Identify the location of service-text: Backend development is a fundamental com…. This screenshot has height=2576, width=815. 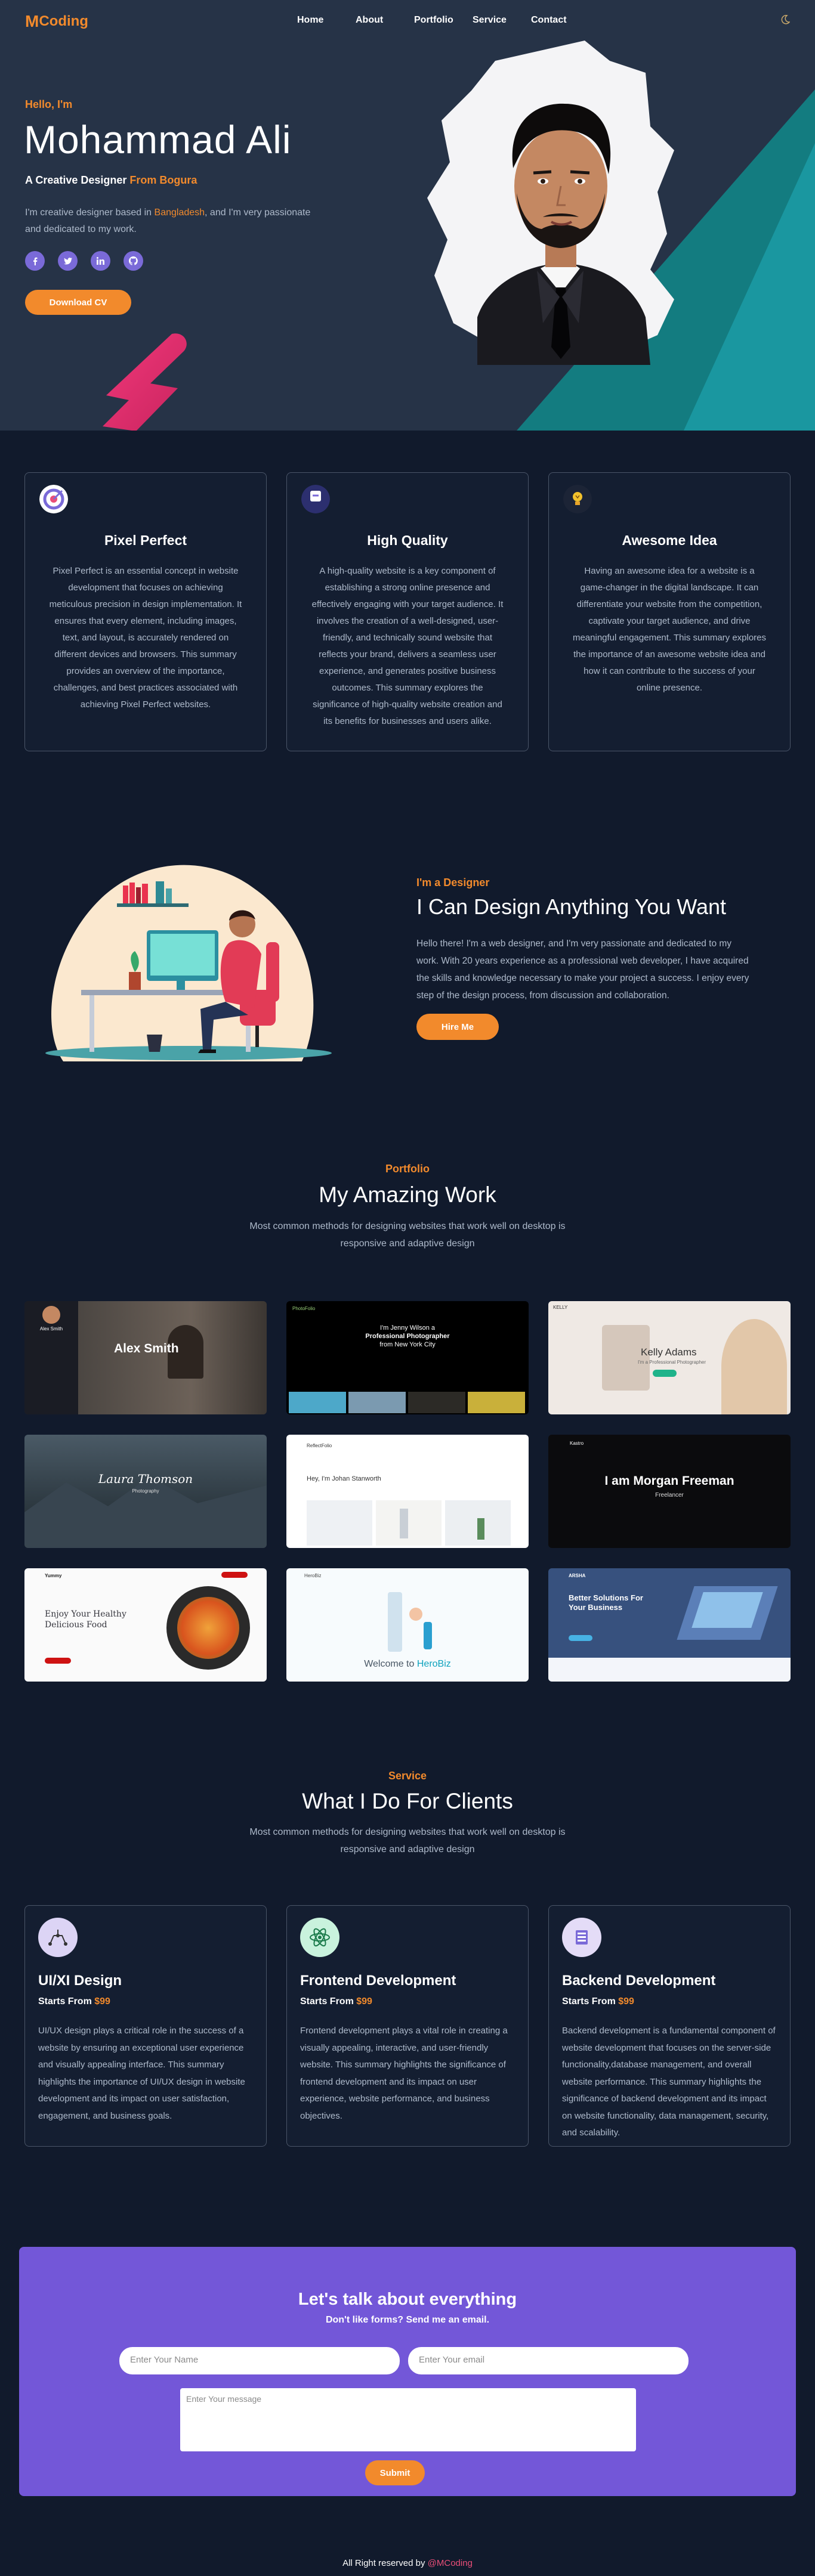
(669, 2082).